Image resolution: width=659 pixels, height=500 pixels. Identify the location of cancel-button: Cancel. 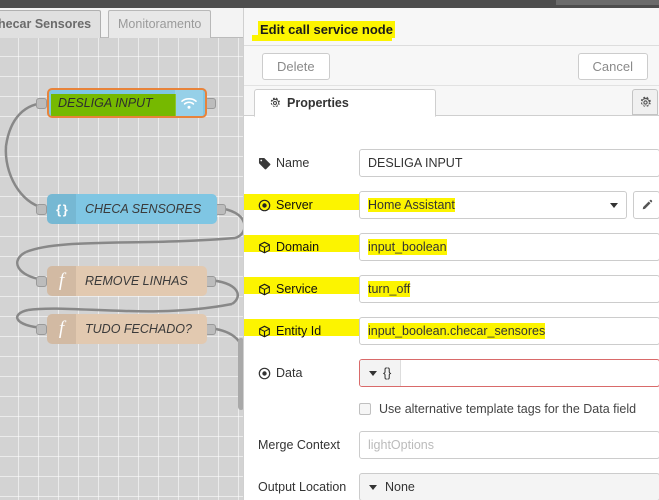
(612, 66).